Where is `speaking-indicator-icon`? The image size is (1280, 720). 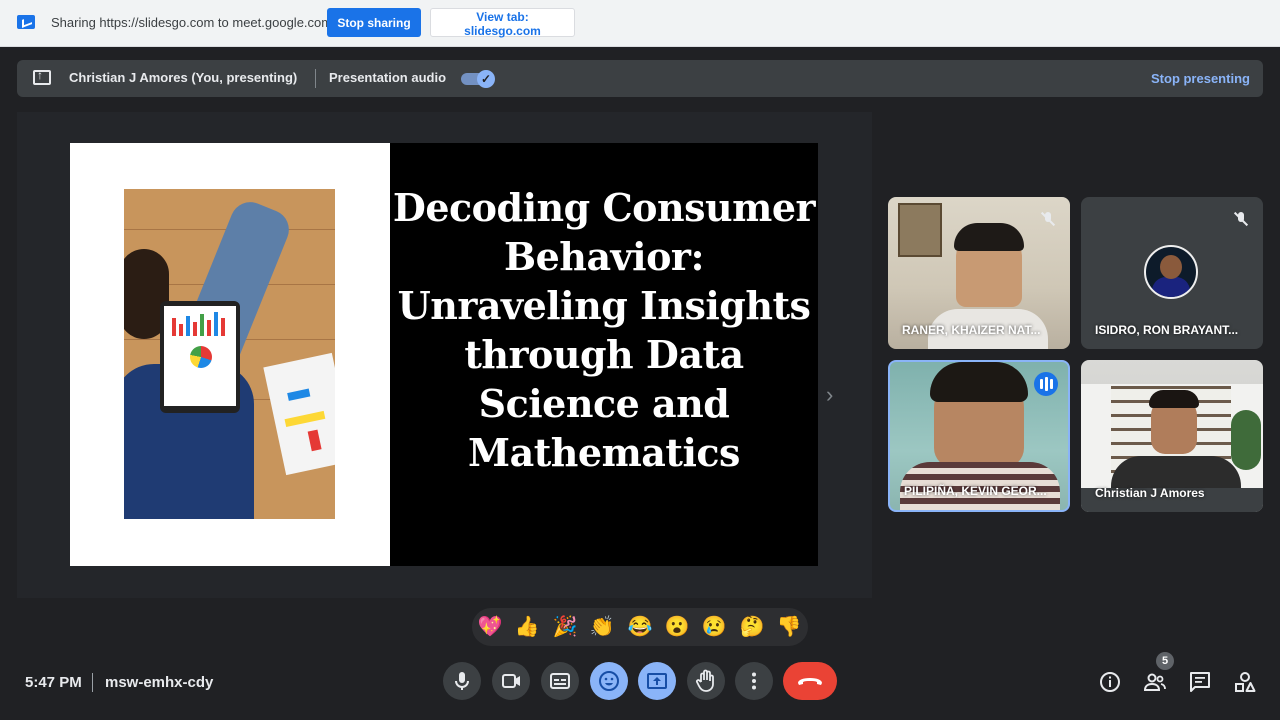 speaking-indicator-icon is located at coordinates (1046, 384).